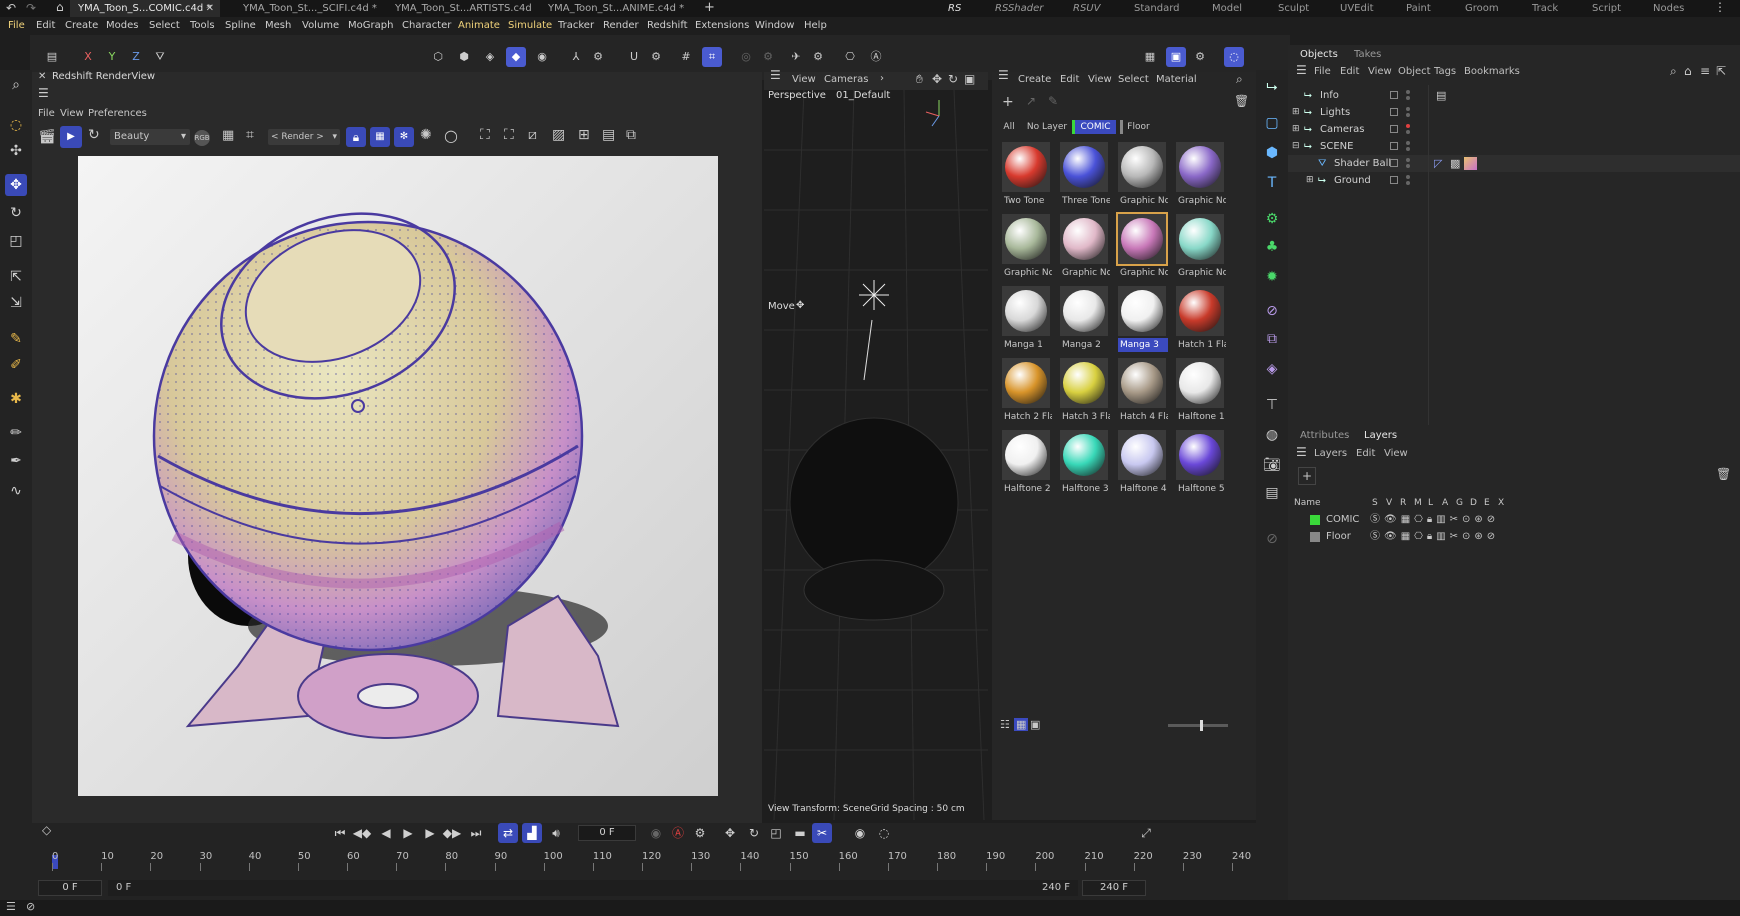  What do you see at coordinates (1315, 520) in the screenshot?
I see `layer-color-swatch` at bounding box center [1315, 520].